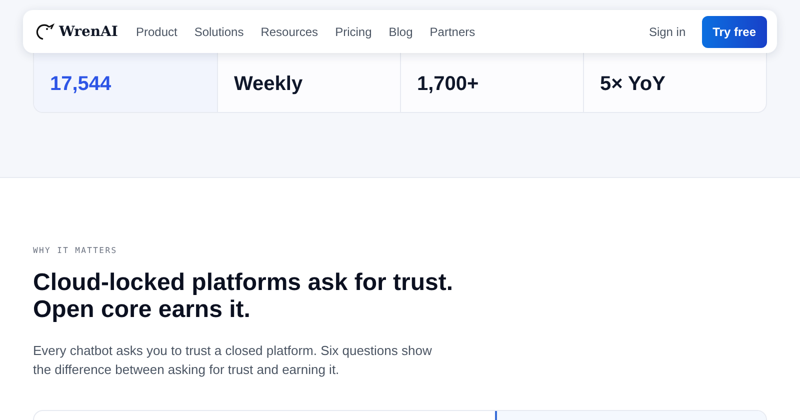 This screenshot has width=800, height=420. What do you see at coordinates (219, 31) in the screenshot?
I see `nav-link: Solutions` at bounding box center [219, 31].